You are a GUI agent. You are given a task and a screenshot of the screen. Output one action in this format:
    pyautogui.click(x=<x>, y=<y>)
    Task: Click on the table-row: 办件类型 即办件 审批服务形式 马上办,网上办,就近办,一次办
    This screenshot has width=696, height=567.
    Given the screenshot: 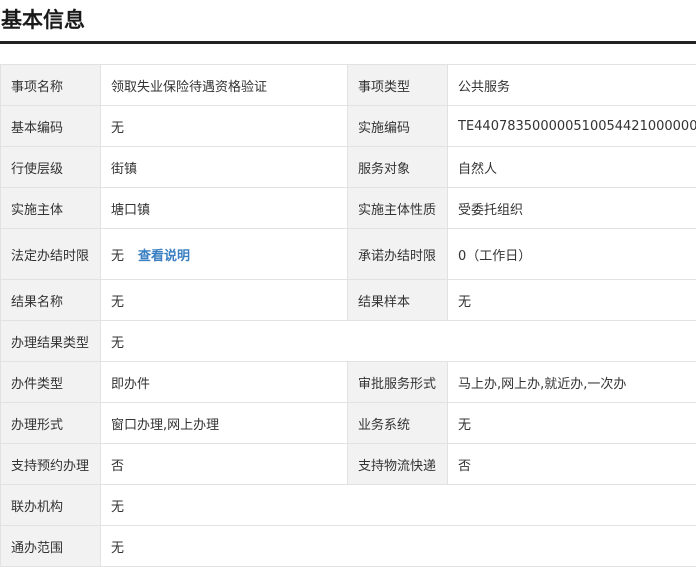 What is the action you would take?
    pyautogui.click(x=348, y=382)
    